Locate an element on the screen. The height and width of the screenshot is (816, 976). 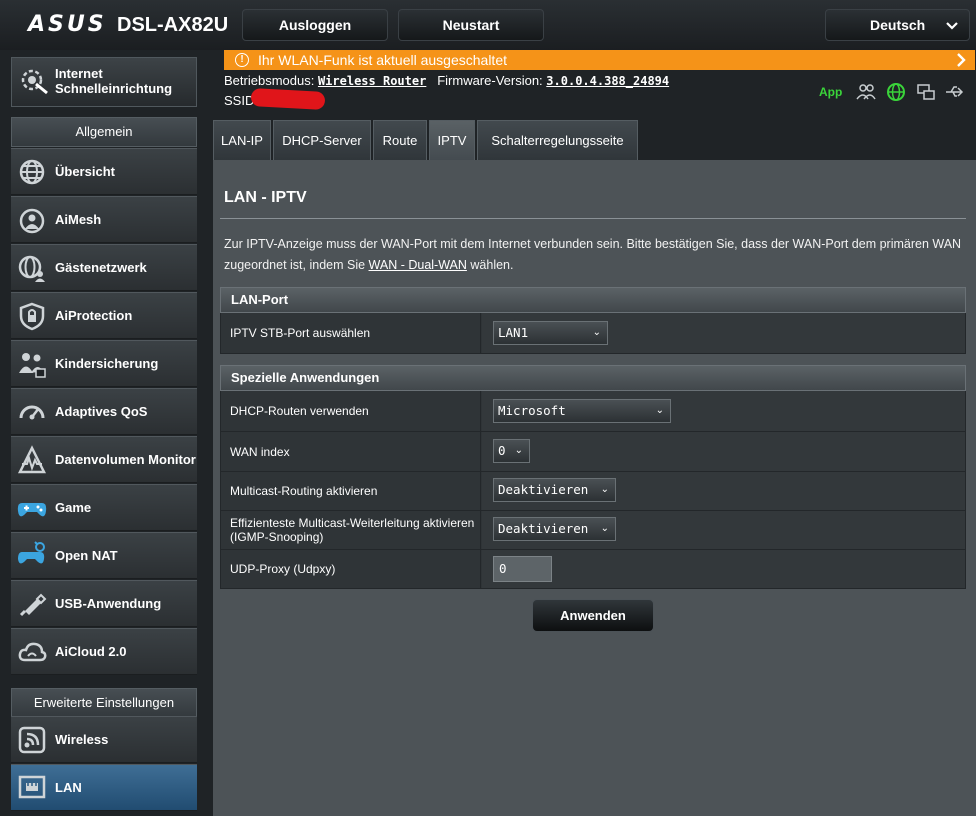
language-value: Deutsch is located at coordinates (898, 25).